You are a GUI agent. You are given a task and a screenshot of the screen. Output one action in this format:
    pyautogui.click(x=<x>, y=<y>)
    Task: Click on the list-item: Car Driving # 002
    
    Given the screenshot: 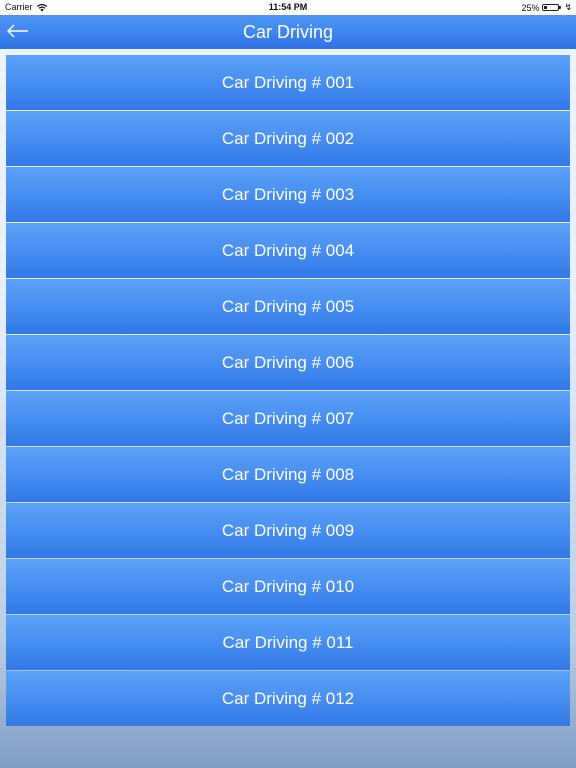 What is the action you would take?
    pyautogui.click(x=288, y=138)
    